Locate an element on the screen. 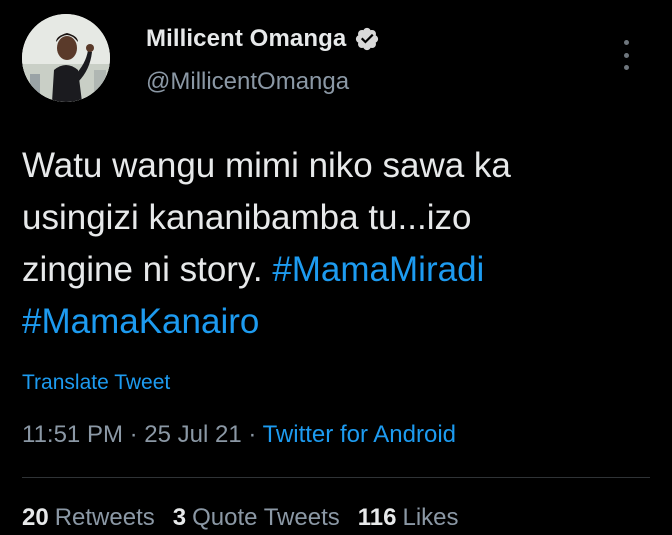 Image resolution: width=672 pixels, height=535 pixels. quote-tweets-count: 3 is located at coordinates (179, 517).